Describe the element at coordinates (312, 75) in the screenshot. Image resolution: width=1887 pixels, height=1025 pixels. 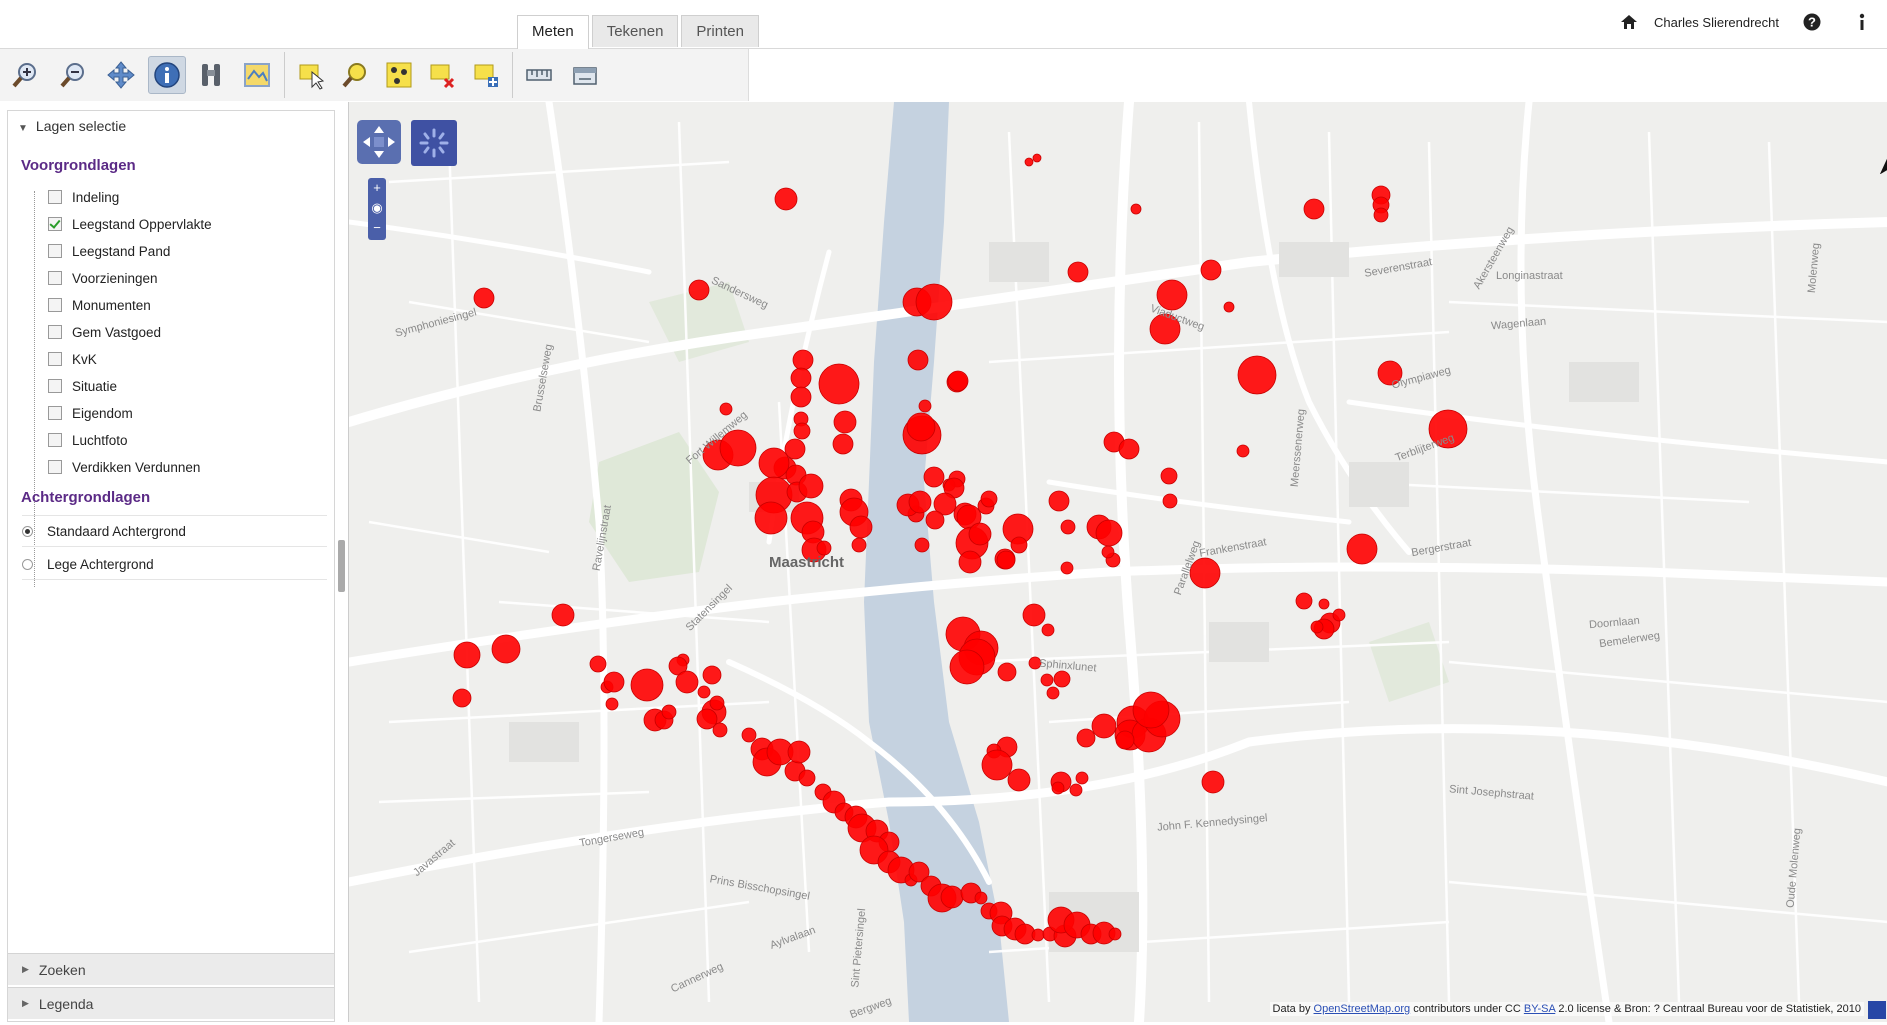
I see `select-arrow-icon` at that location.